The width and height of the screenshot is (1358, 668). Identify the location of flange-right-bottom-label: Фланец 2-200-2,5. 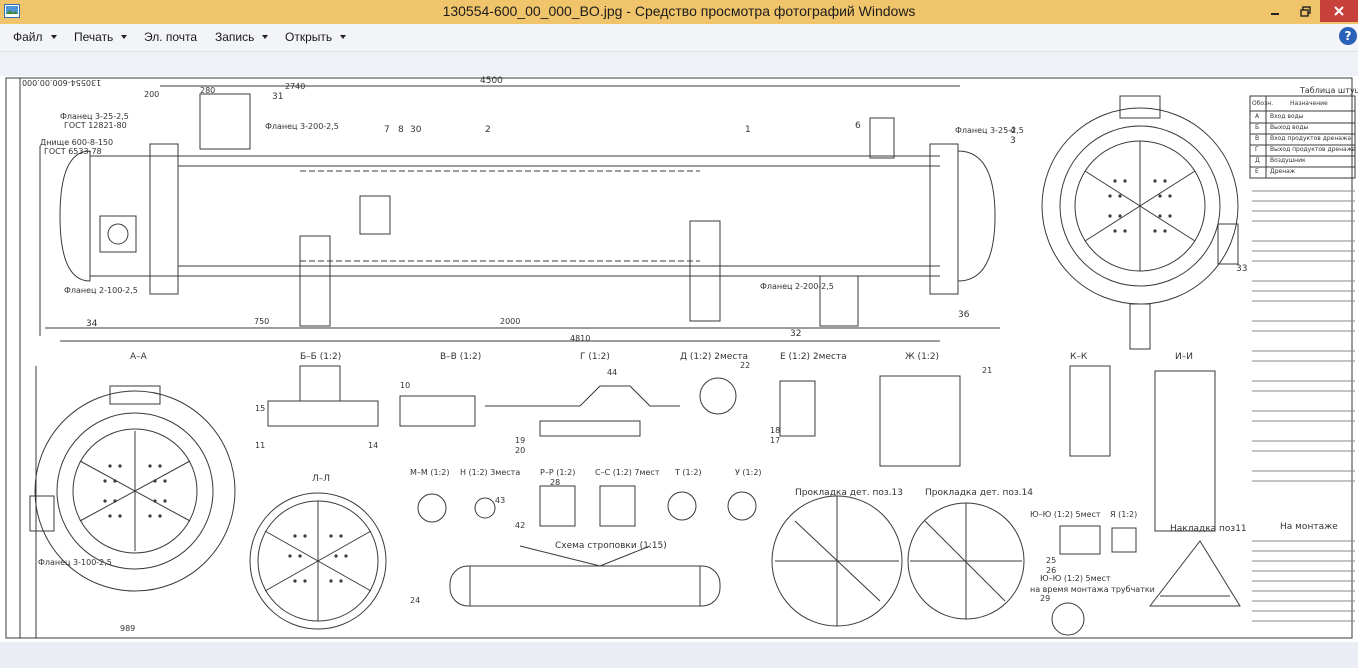
(797, 286).